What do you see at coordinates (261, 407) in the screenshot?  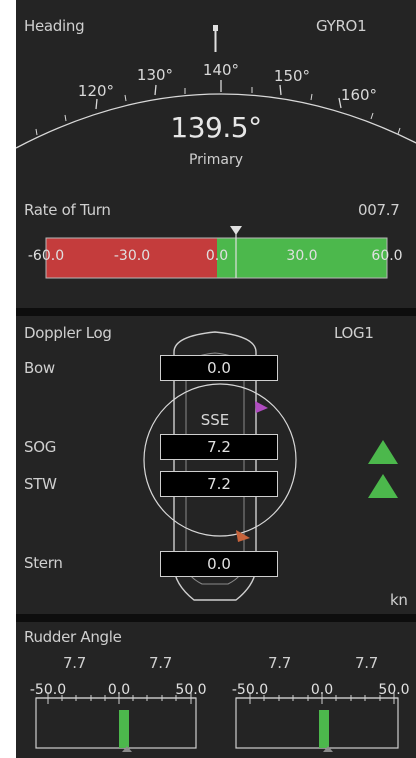 I see `sog-marker-icon` at bounding box center [261, 407].